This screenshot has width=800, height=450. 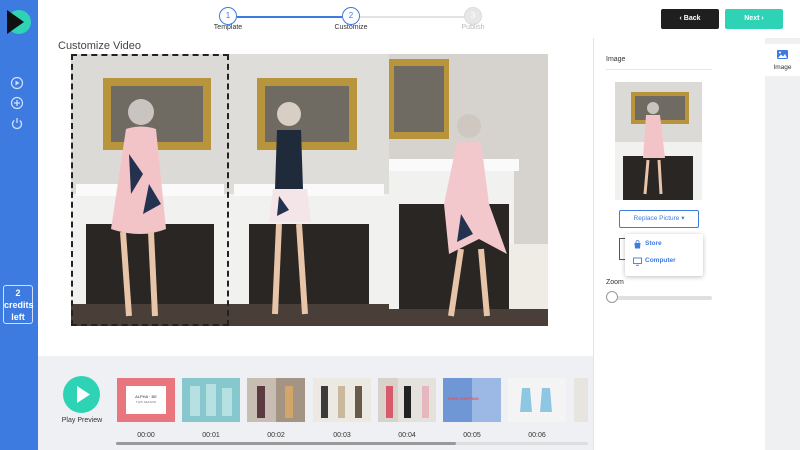 What do you see at coordinates (762, 18) in the screenshot?
I see `chevron-right-icon: ›` at bounding box center [762, 18].